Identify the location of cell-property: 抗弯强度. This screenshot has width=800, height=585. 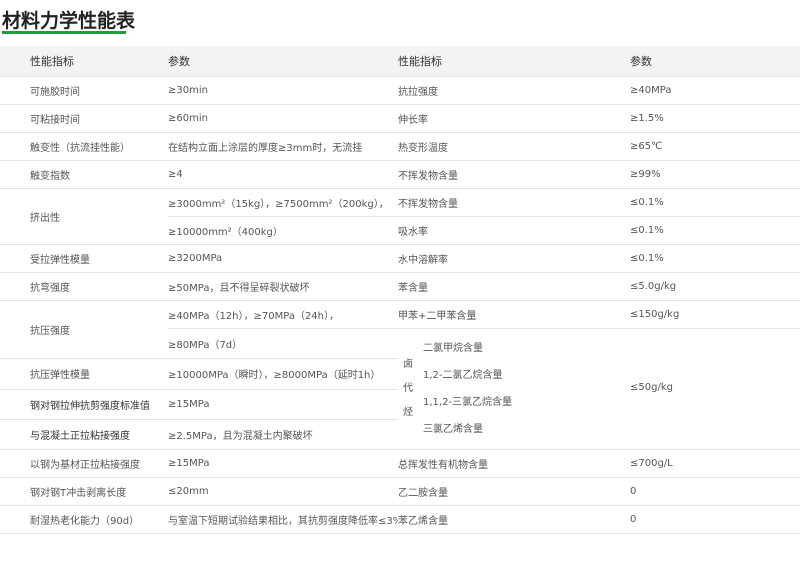
(84, 286).